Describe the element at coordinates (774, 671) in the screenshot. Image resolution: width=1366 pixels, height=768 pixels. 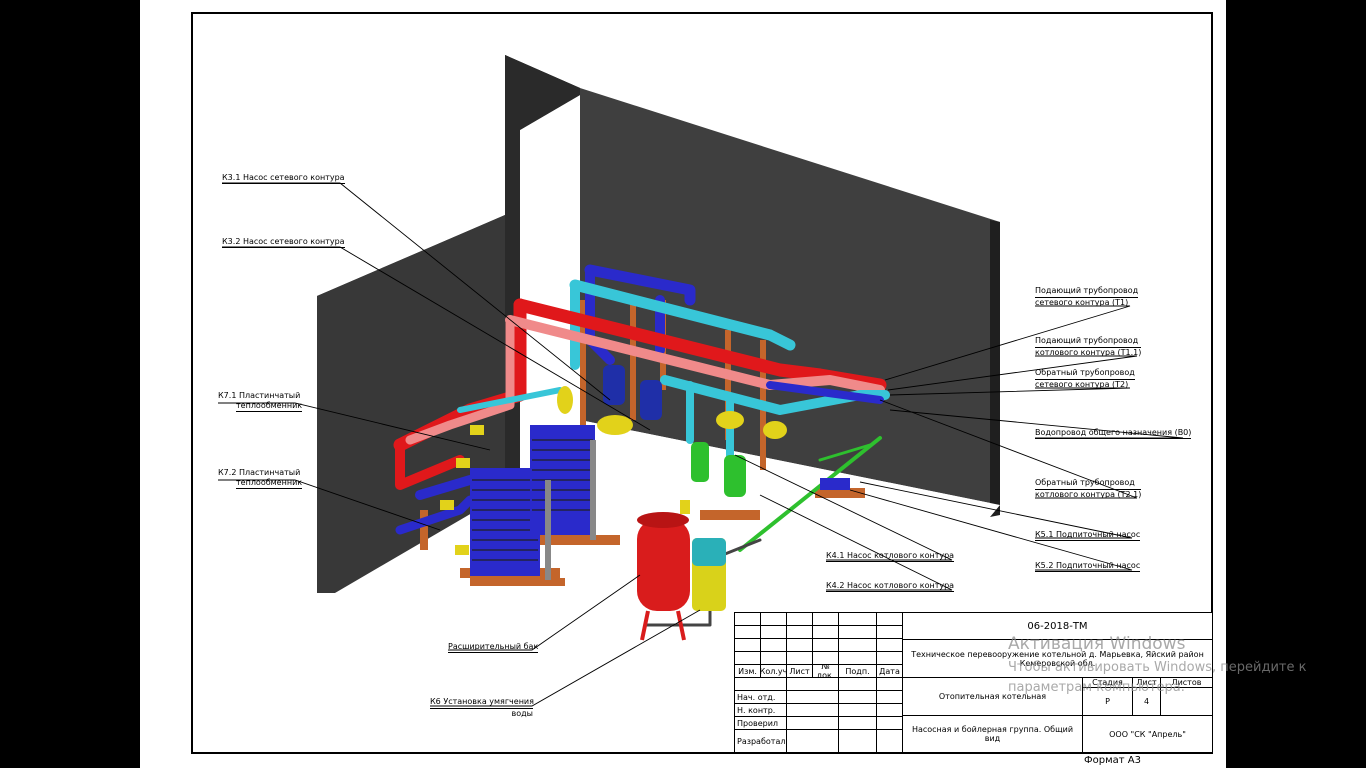
I see `rev-header-kol: Кол.уч` at that location.